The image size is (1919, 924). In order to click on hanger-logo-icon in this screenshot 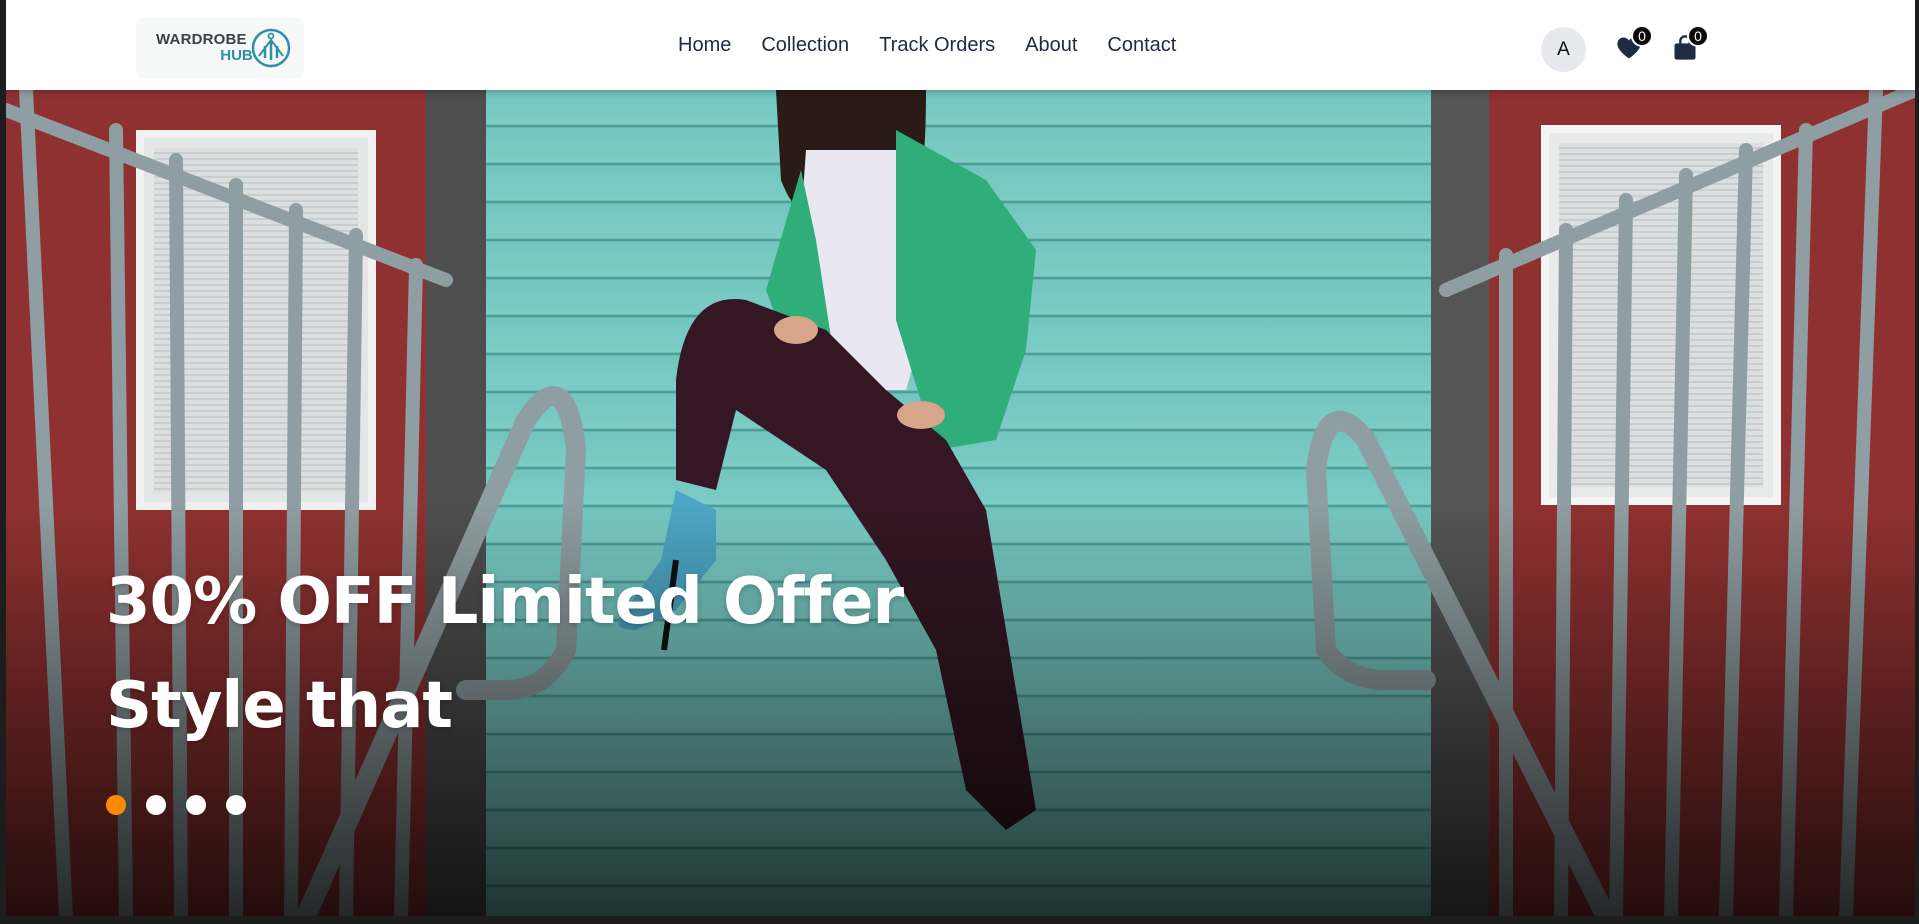, I will do `click(271, 48)`.